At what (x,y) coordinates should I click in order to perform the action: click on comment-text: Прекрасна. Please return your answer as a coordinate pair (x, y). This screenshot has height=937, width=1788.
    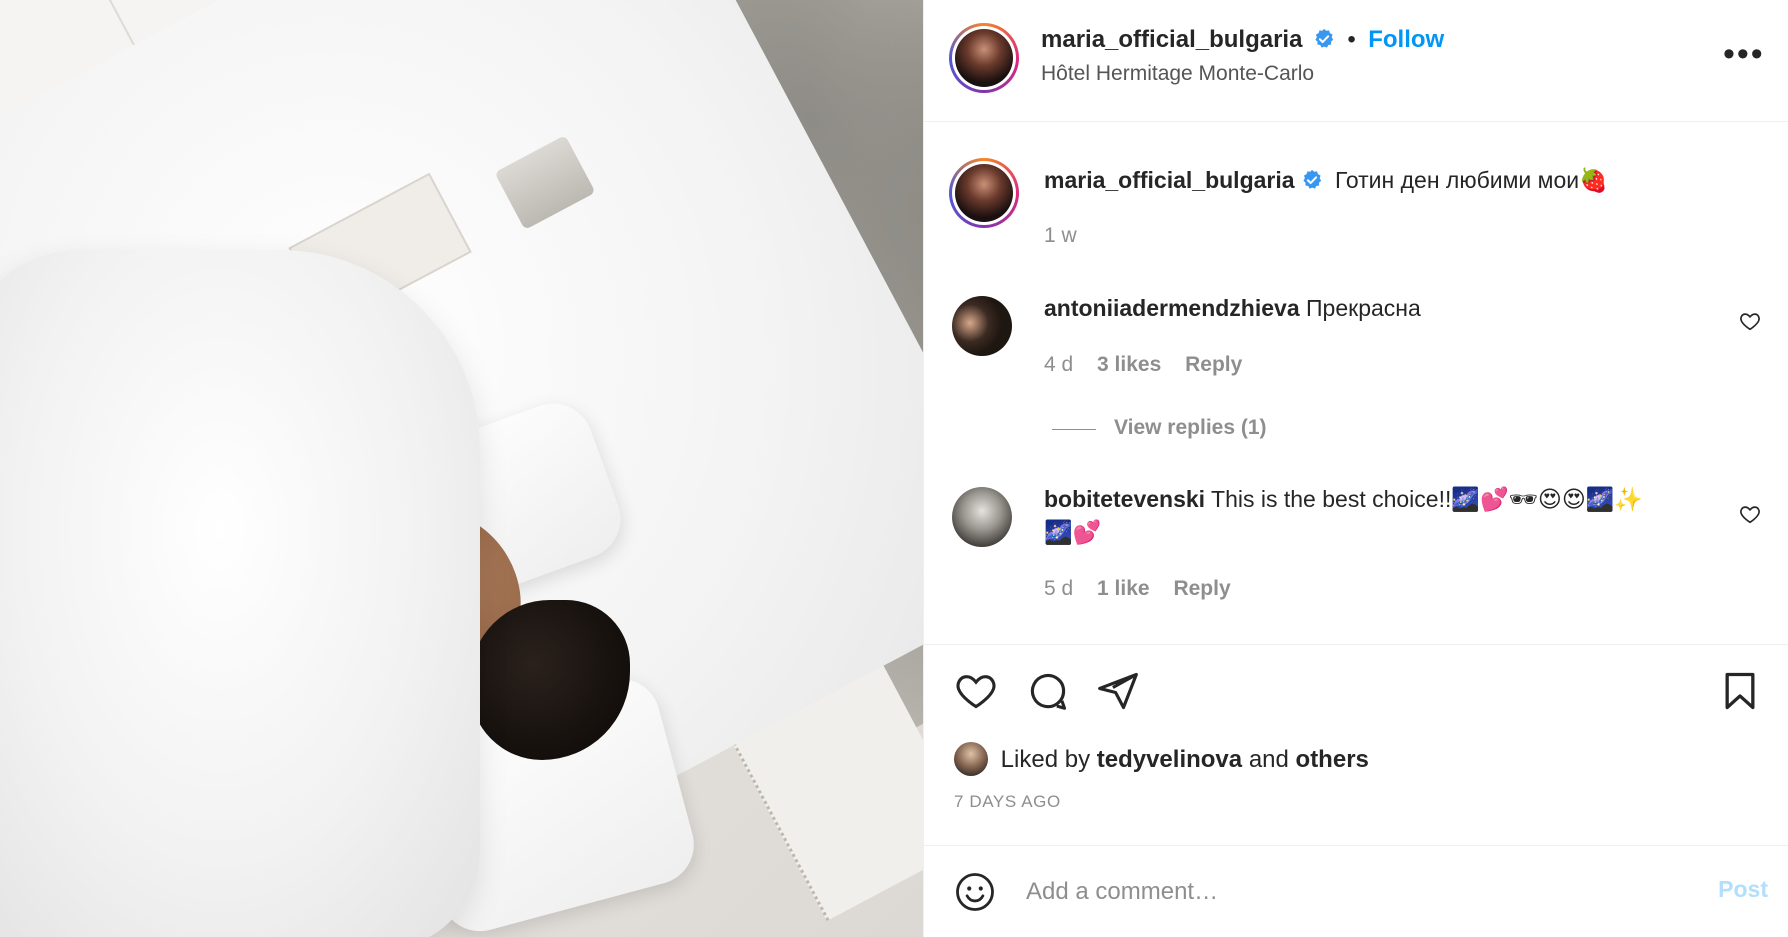
    Looking at the image, I should click on (1363, 308).